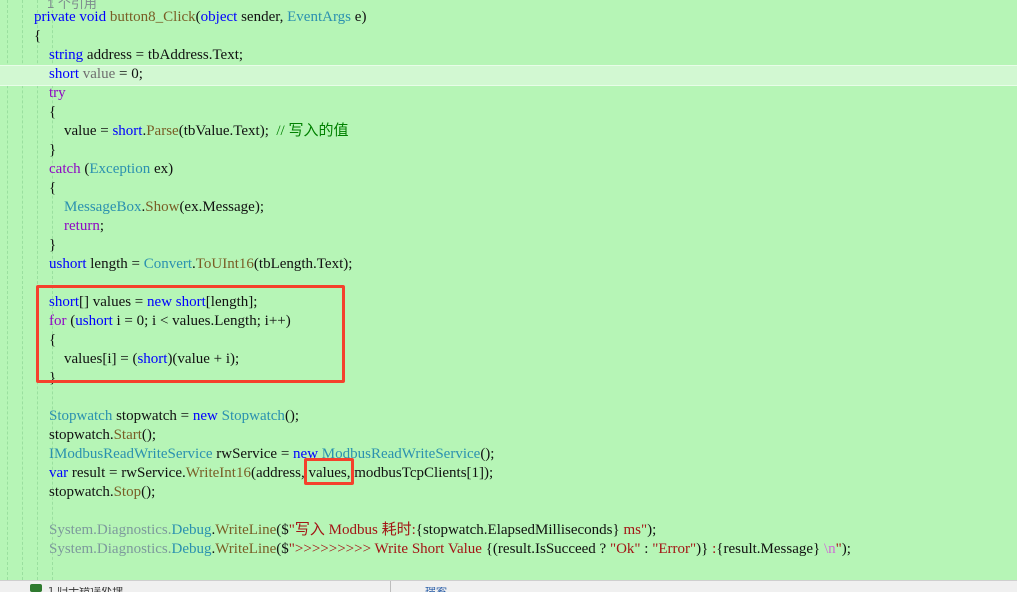 The image size is (1017, 592). What do you see at coordinates (625, 549) in the screenshot?
I see `code-token: "Ok"` at bounding box center [625, 549].